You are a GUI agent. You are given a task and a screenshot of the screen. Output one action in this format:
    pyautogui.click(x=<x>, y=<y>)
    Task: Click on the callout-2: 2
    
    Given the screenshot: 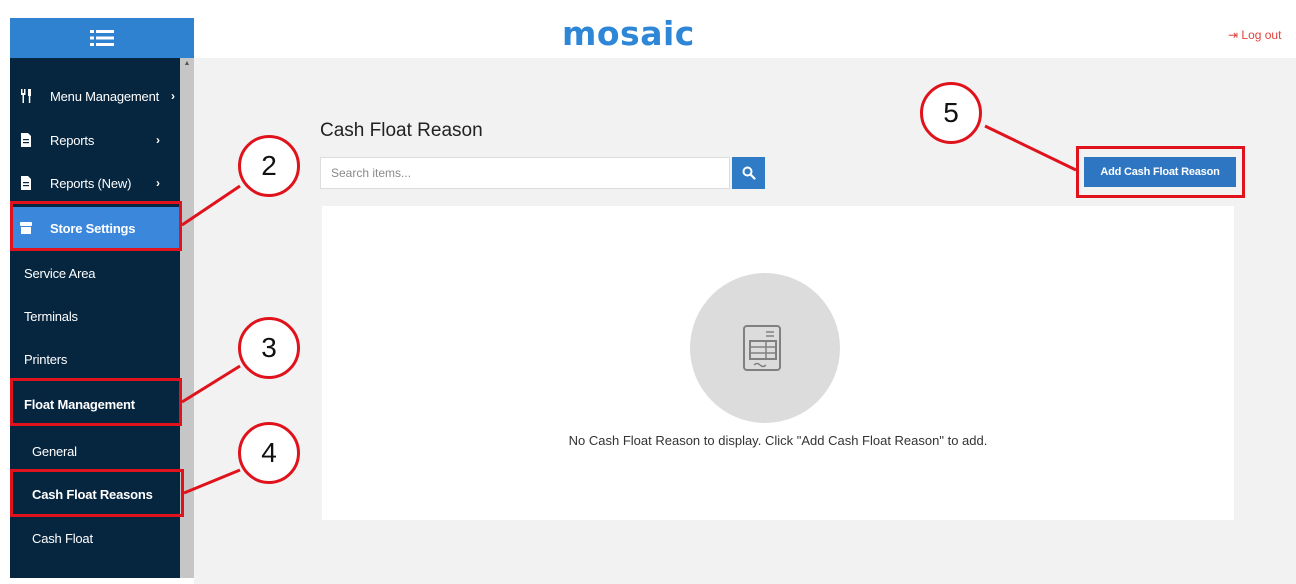 What is the action you would take?
    pyautogui.click(x=269, y=166)
    